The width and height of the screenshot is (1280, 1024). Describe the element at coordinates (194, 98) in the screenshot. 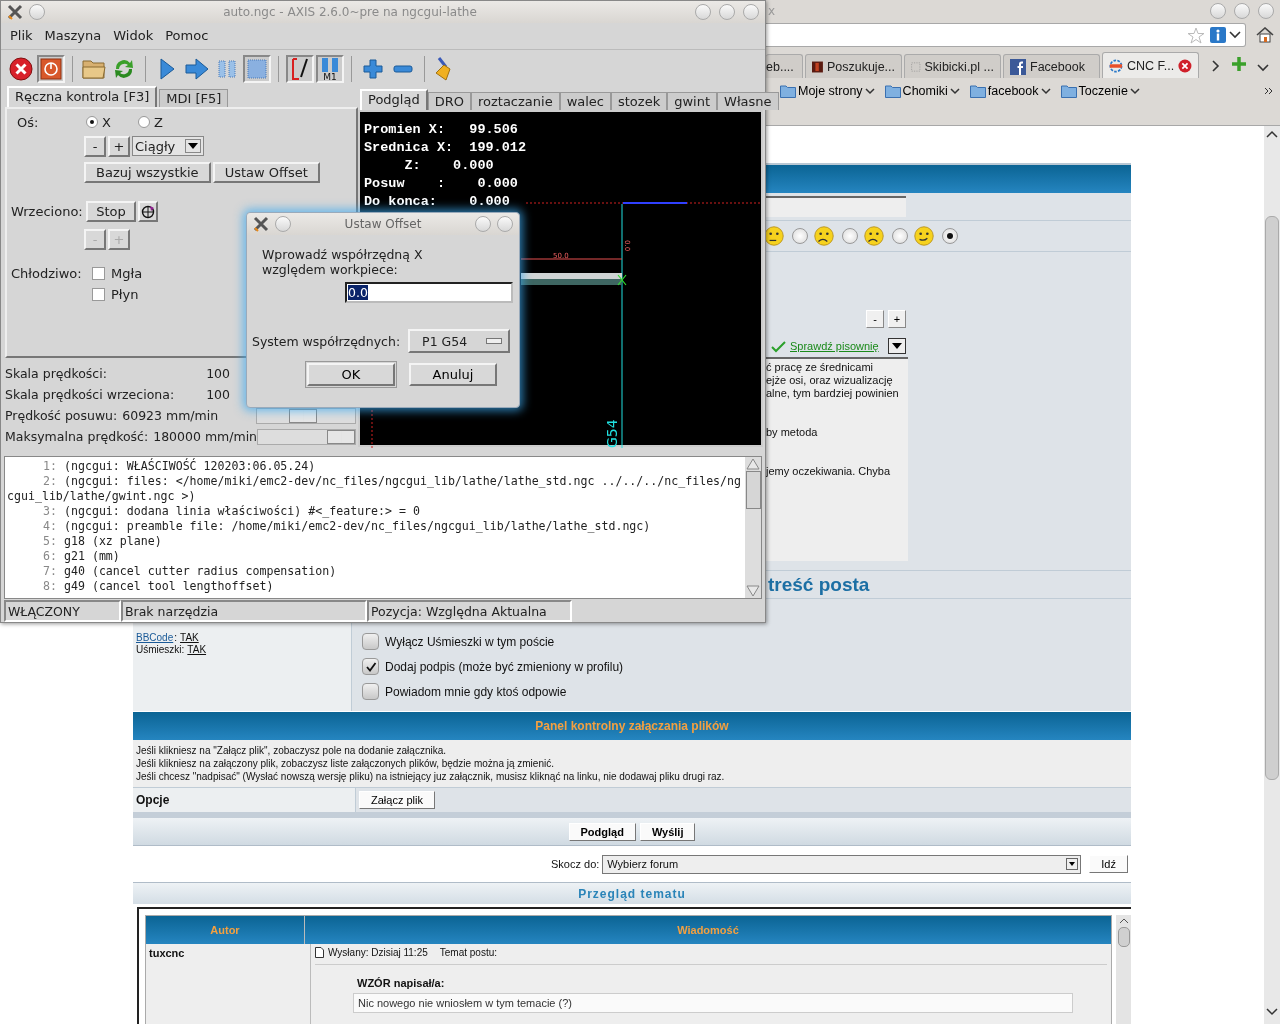

I see `tab: MDI [F5]` at that location.